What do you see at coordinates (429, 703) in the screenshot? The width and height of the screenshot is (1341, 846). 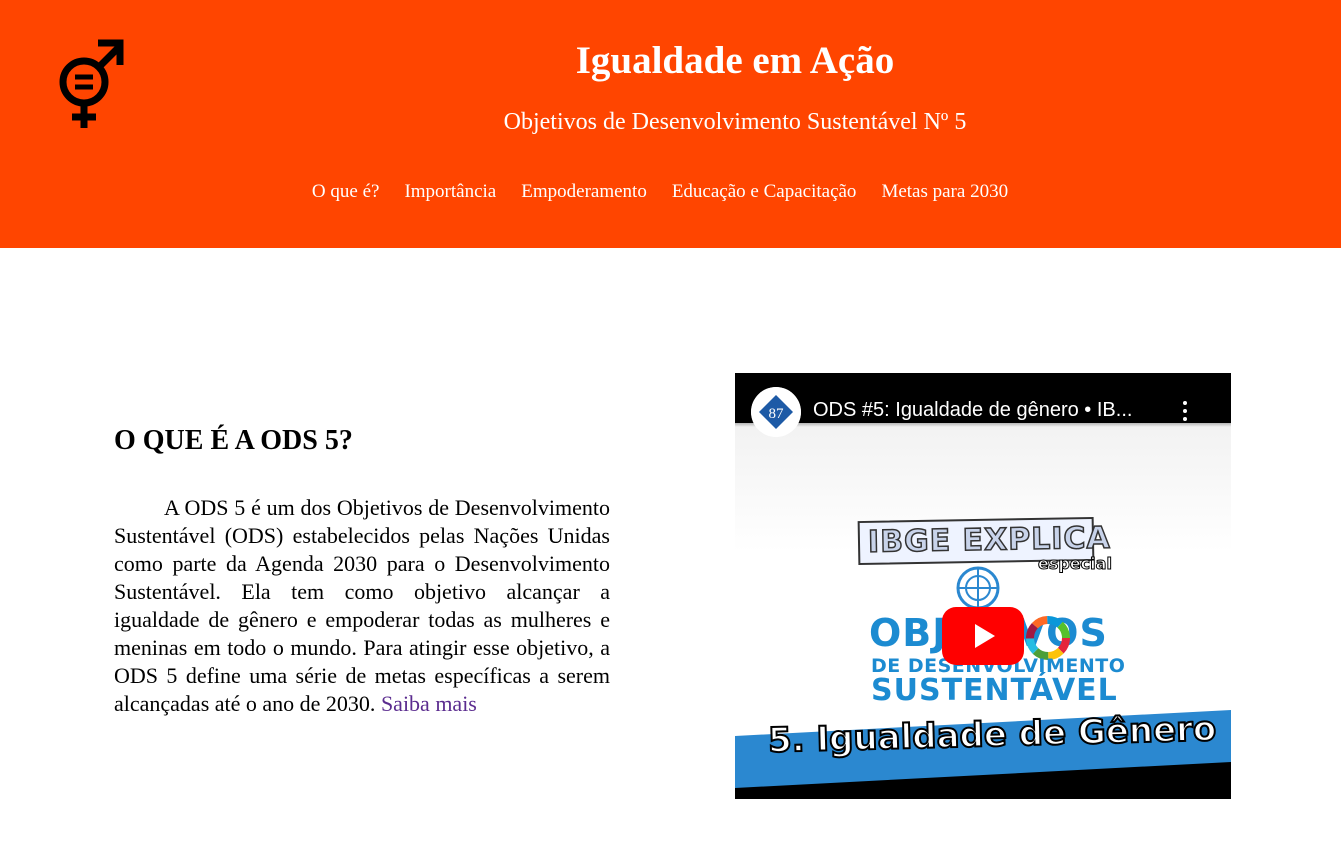 I see `saiba-mais-link: Saiba mais` at bounding box center [429, 703].